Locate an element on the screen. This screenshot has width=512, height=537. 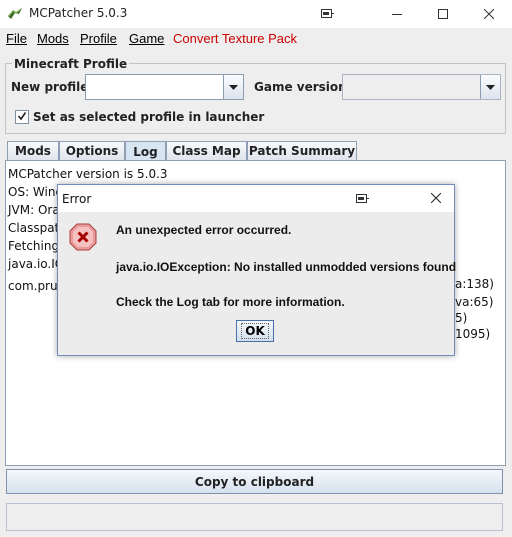
minimize-icon is located at coordinates (397, 14).